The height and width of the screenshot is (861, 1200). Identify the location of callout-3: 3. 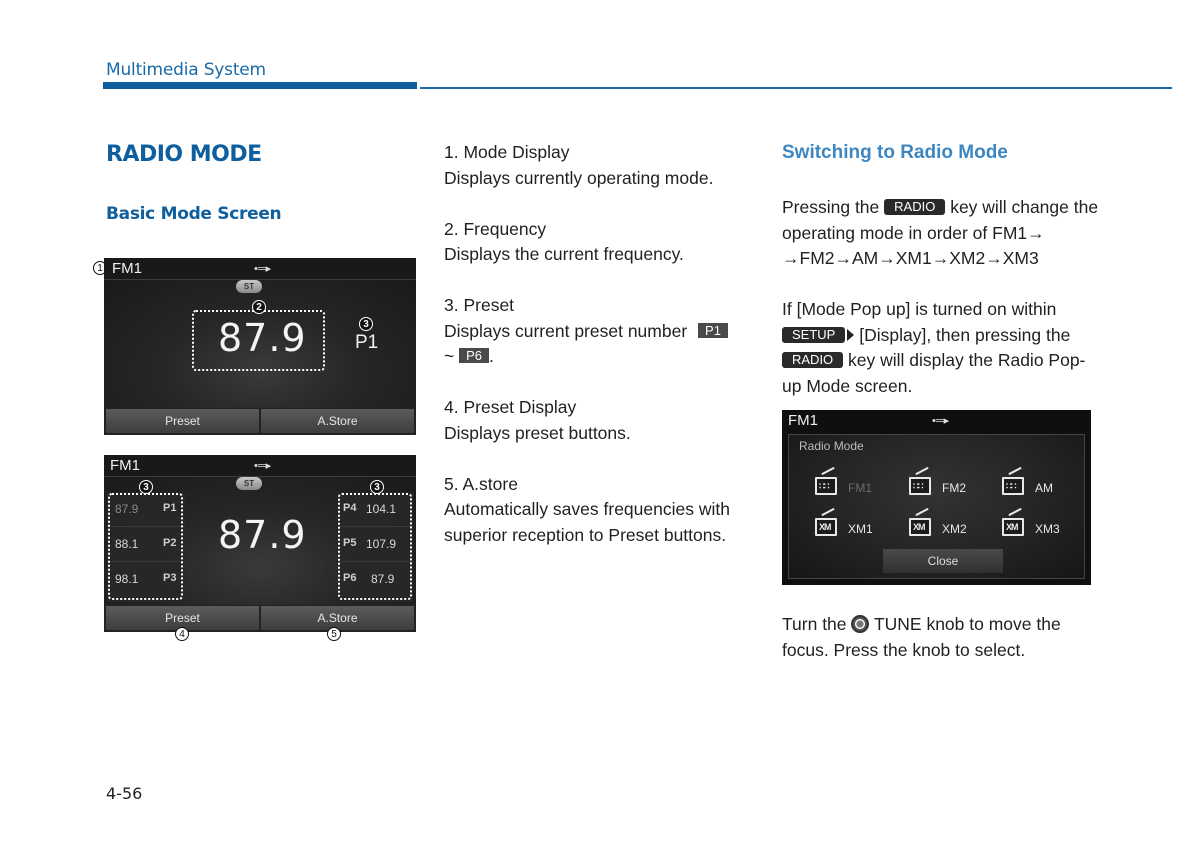
(366, 324).